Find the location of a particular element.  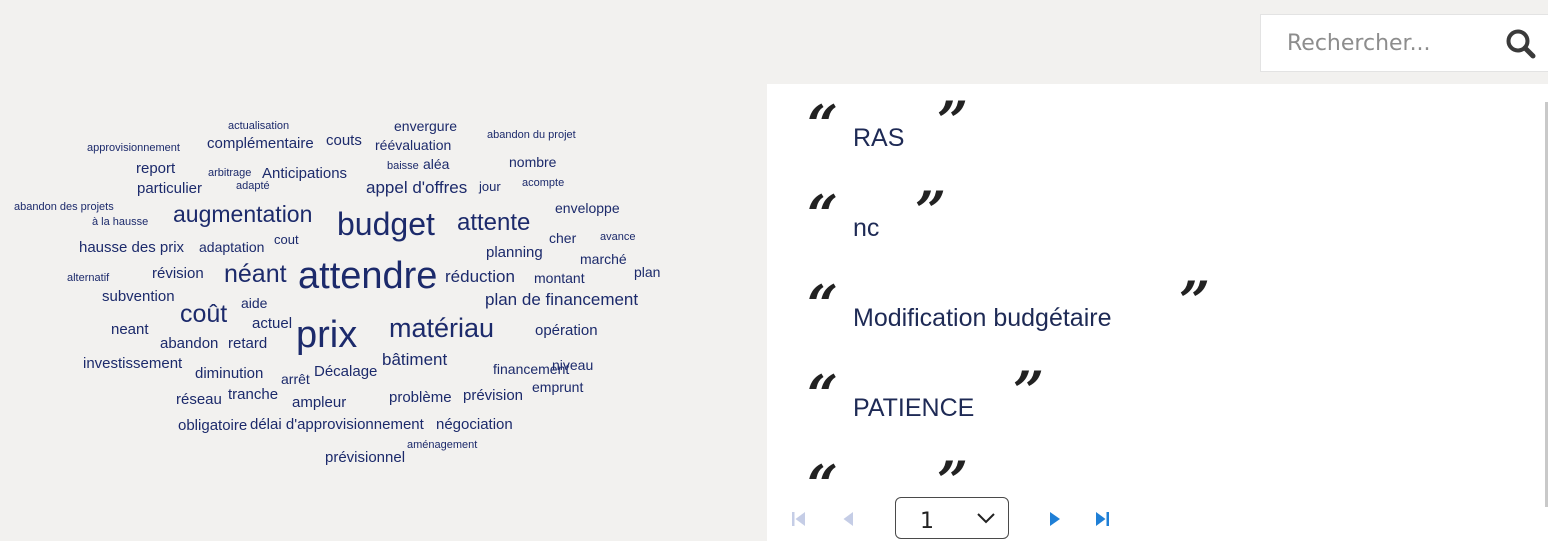

cloud-word: baisse is located at coordinates (403, 166).